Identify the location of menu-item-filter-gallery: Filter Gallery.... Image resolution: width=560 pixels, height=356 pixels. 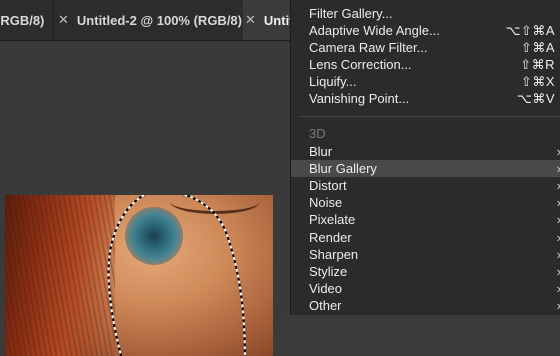
(425, 13).